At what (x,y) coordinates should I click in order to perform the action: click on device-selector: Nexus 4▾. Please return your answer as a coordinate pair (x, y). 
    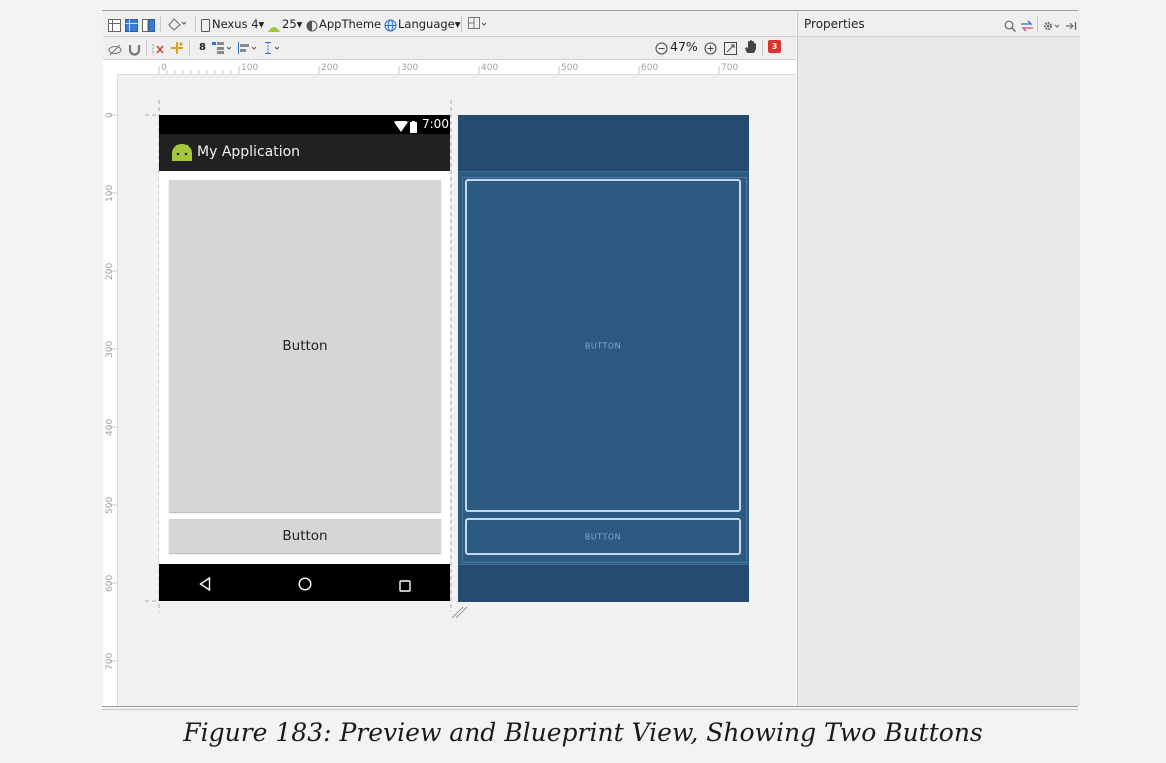
    Looking at the image, I should click on (238, 24).